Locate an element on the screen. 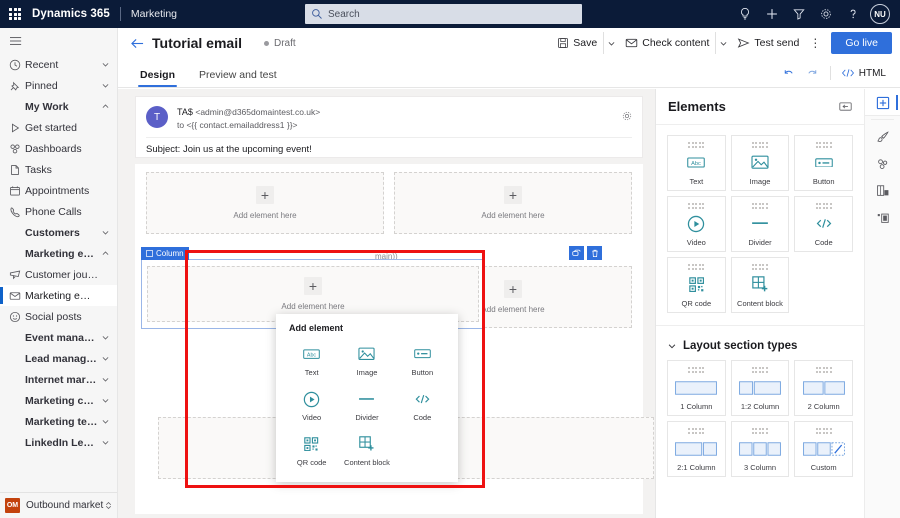  delete-section-button is located at coordinates (594, 253).